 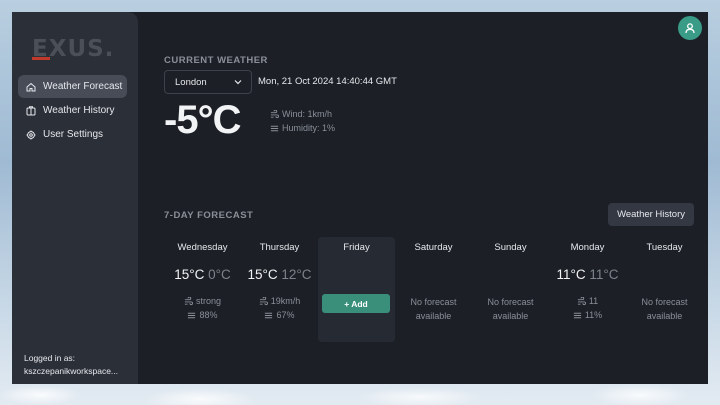 What do you see at coordinates (208, 315) in the screenshot?
I see `day-humidity-text: 88%` at bounding box center [208, 315].